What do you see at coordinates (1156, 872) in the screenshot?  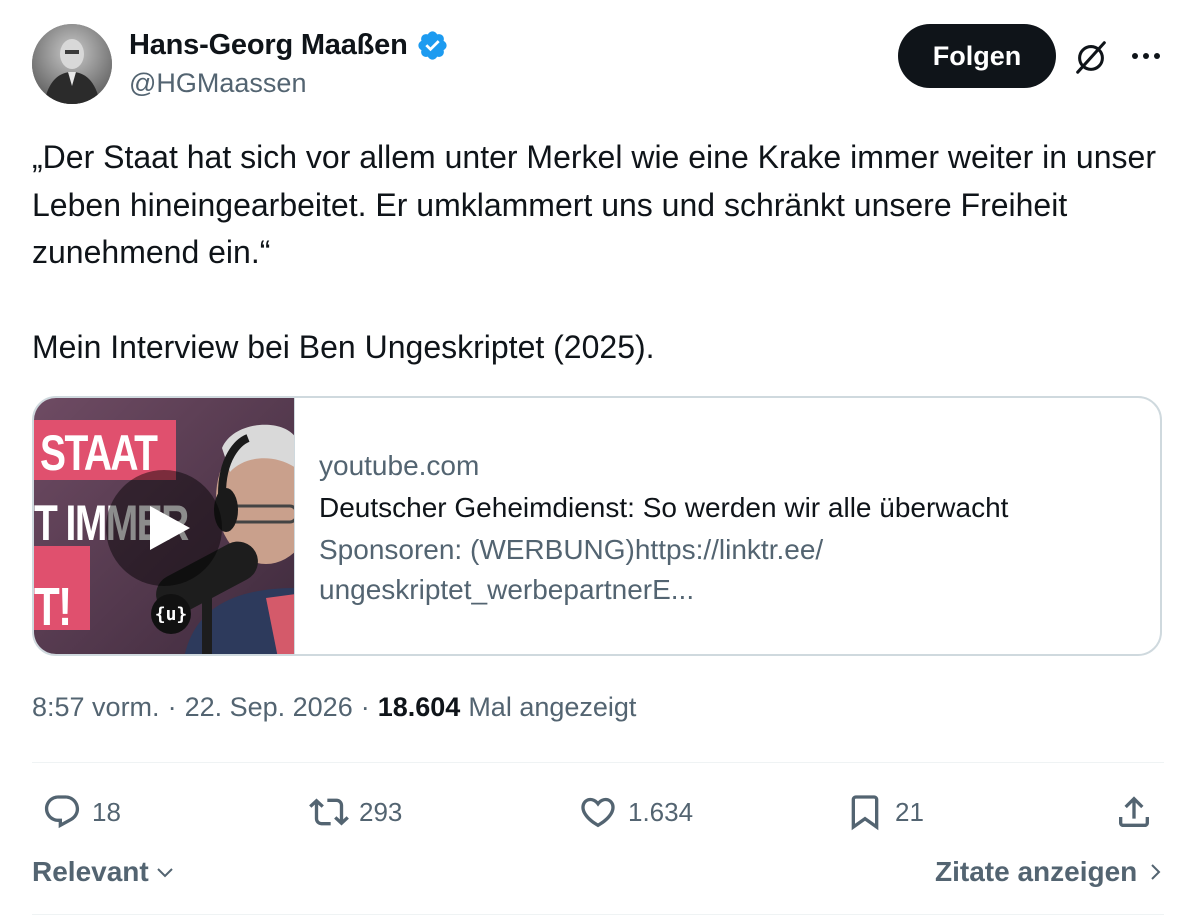 I see `chevron-right-icon` at bounding box center [1156, 872].